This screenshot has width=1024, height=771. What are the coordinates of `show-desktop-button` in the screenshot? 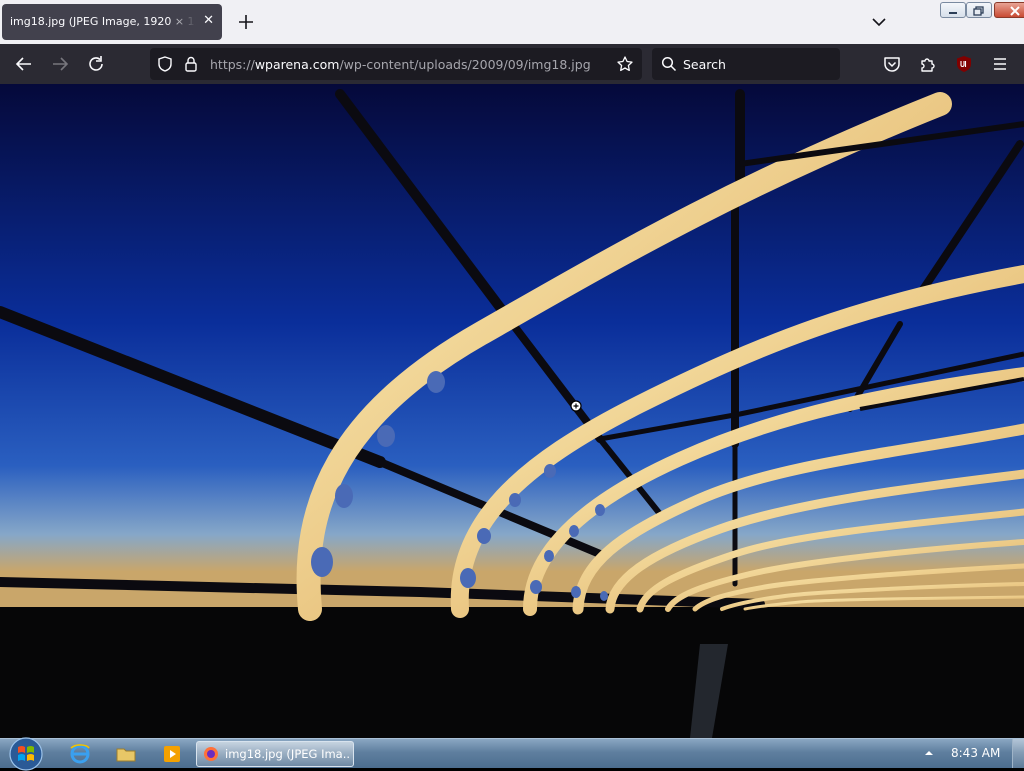 It's located at (1018, 753).